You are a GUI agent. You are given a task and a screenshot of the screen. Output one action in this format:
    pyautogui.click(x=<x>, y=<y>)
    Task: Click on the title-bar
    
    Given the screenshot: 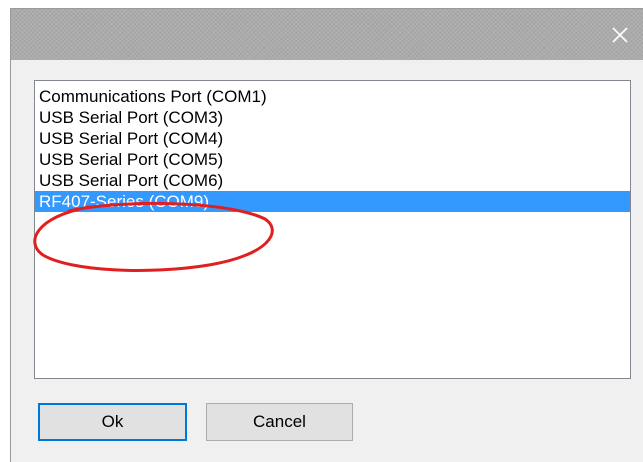 What is the action you would take?
    pyautogui.click(x=327, y=34)
    